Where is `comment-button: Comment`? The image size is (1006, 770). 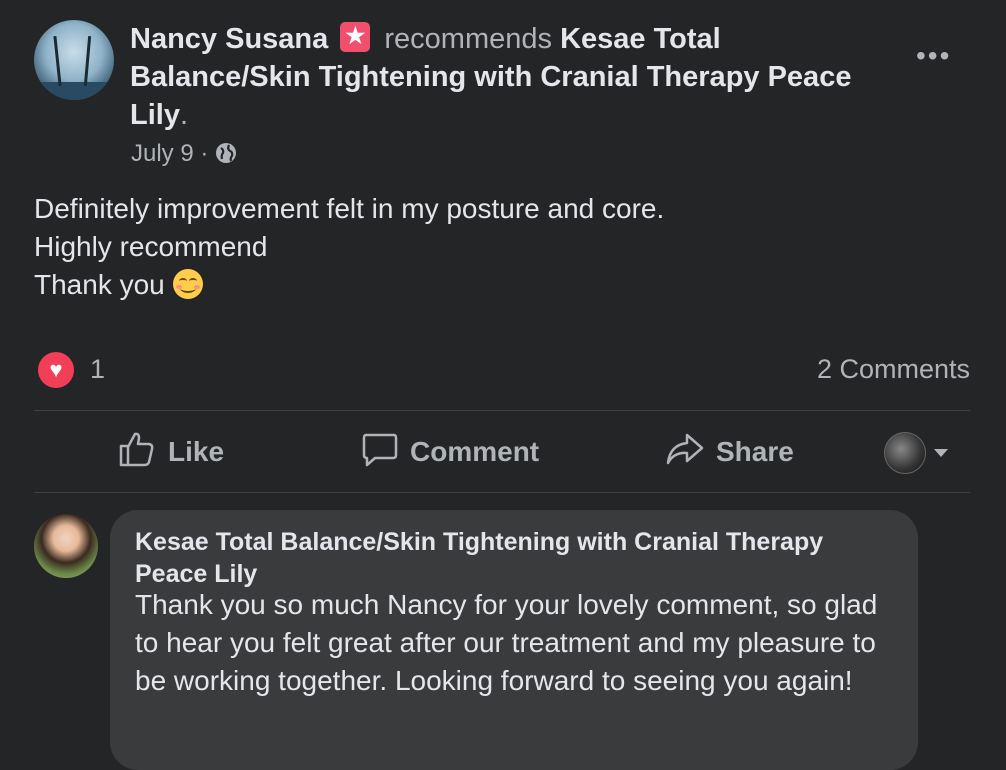
comment-button: Comment is located at coordinates (450, 452).